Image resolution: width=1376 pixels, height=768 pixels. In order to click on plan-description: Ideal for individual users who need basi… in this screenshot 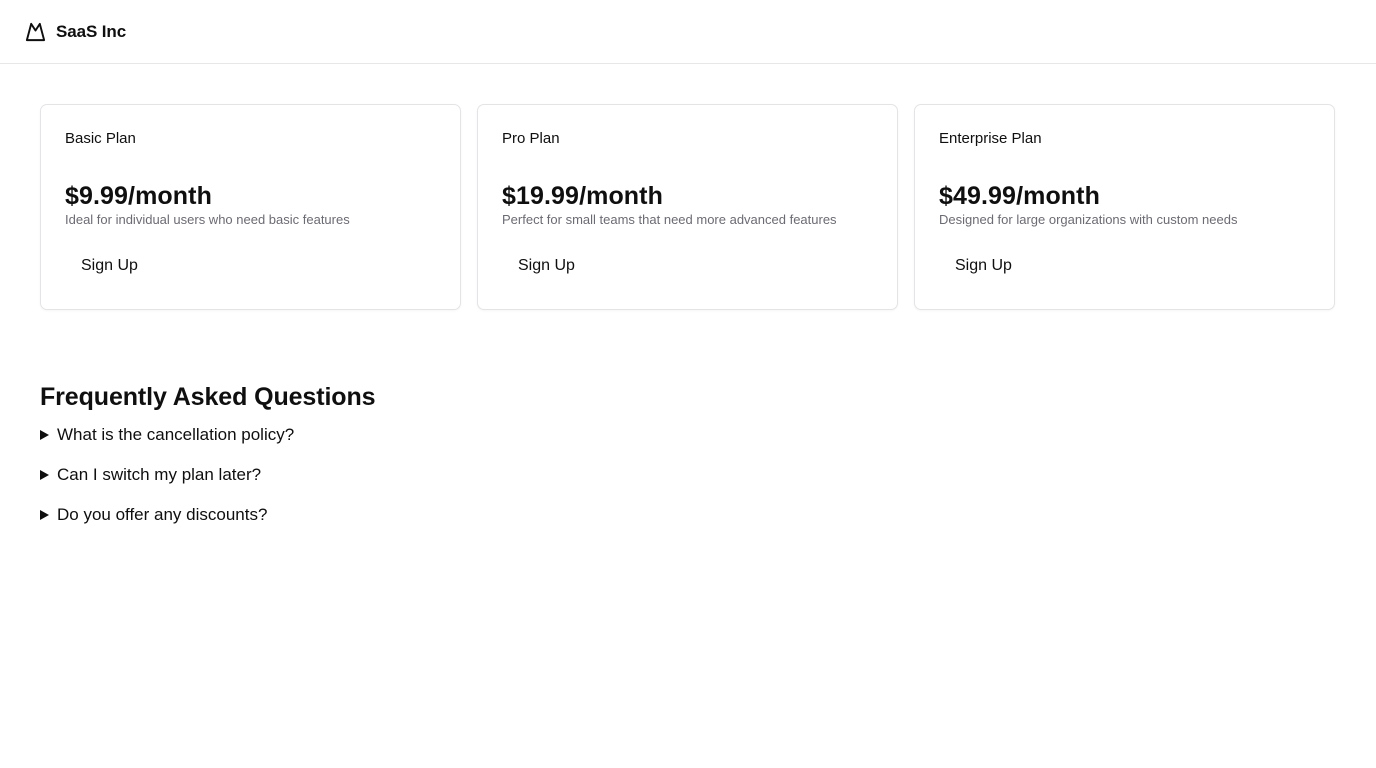, I will do `click(207, 219)`.